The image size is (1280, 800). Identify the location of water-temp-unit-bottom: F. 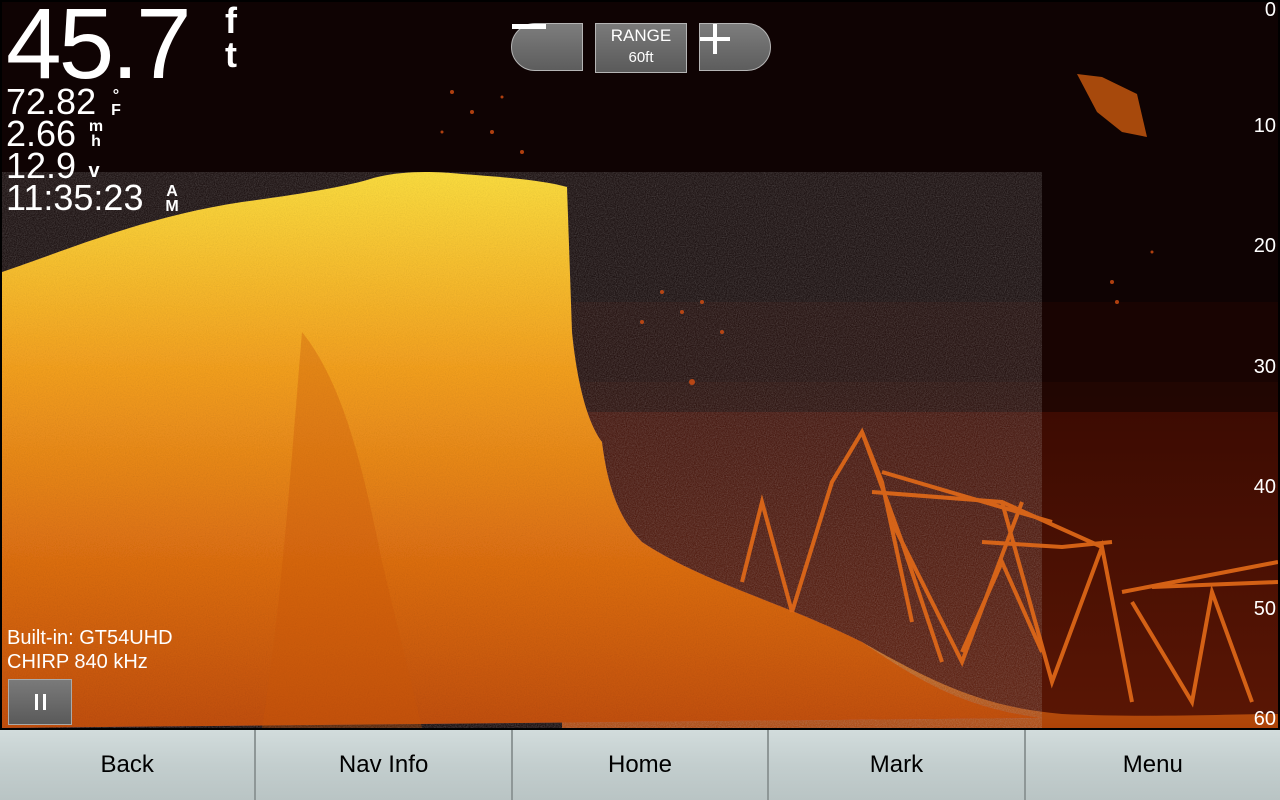
(116, 110).